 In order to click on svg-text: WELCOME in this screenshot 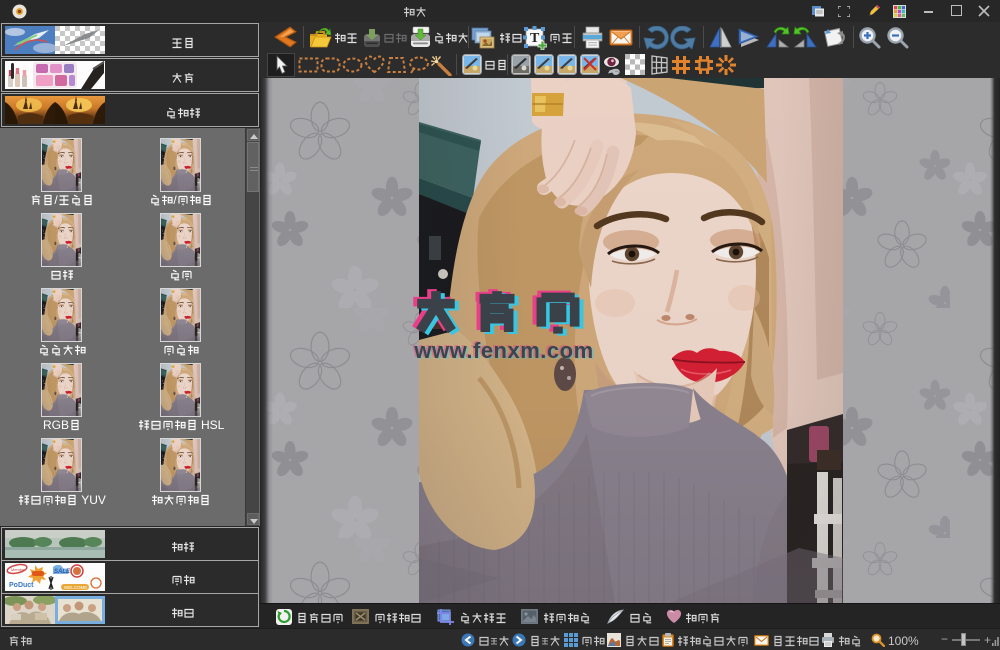, I will do `click(75, 587)`.